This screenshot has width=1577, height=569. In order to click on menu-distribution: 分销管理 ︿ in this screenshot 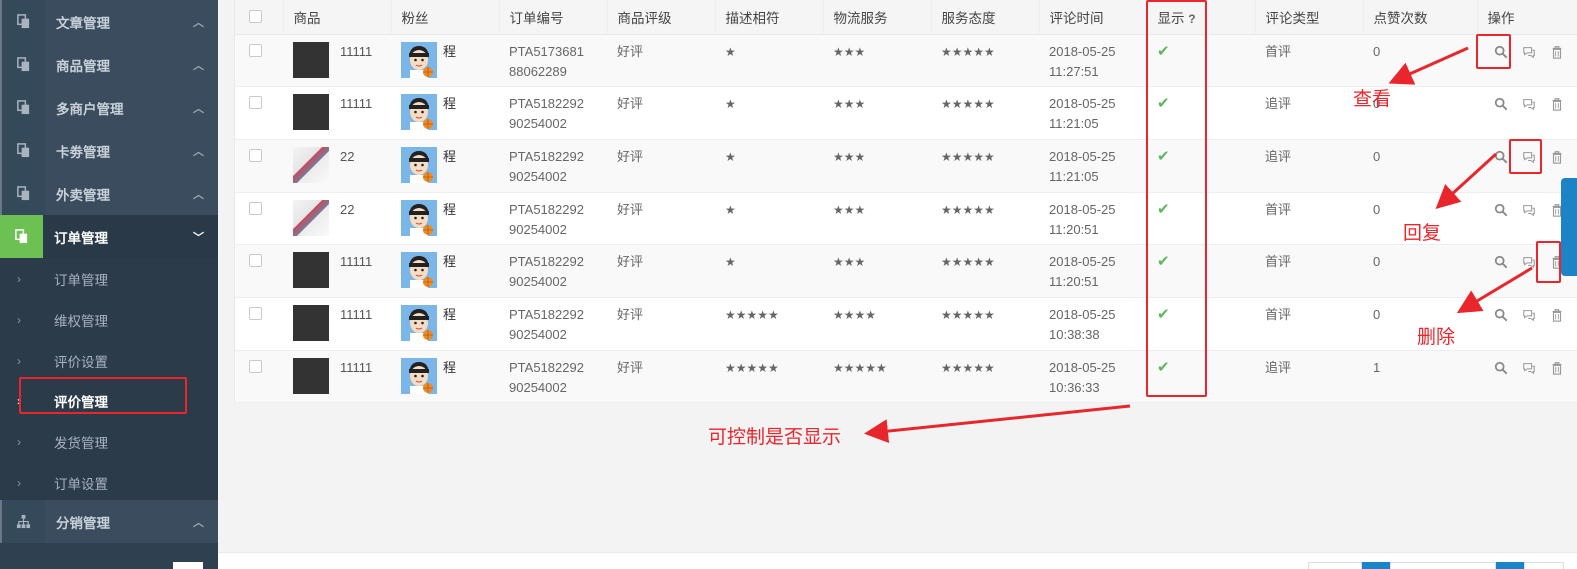, I will do `click(109, 521)`.